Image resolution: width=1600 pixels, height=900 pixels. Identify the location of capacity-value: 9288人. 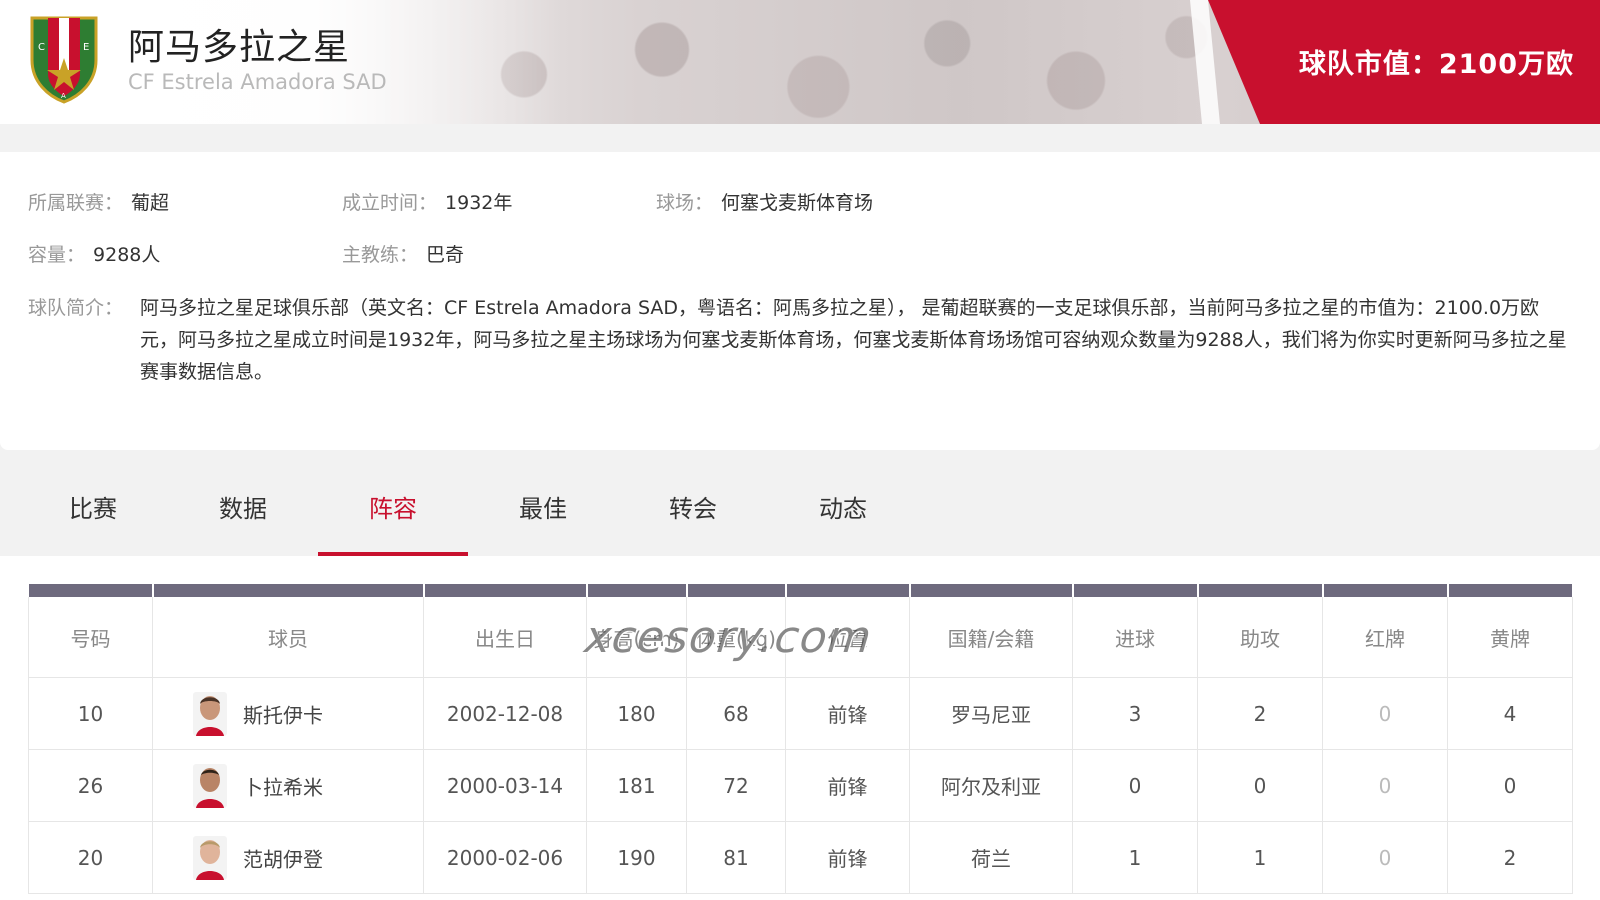
(127, 255).